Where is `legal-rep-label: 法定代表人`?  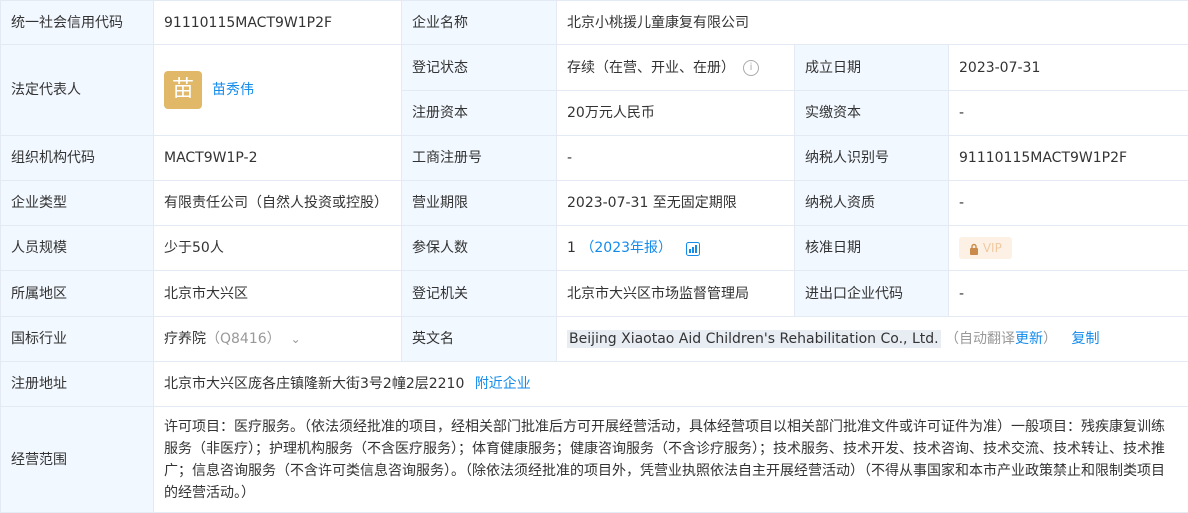 legal-rep-label: 法定代表人 is located at coordinates (77, 90).